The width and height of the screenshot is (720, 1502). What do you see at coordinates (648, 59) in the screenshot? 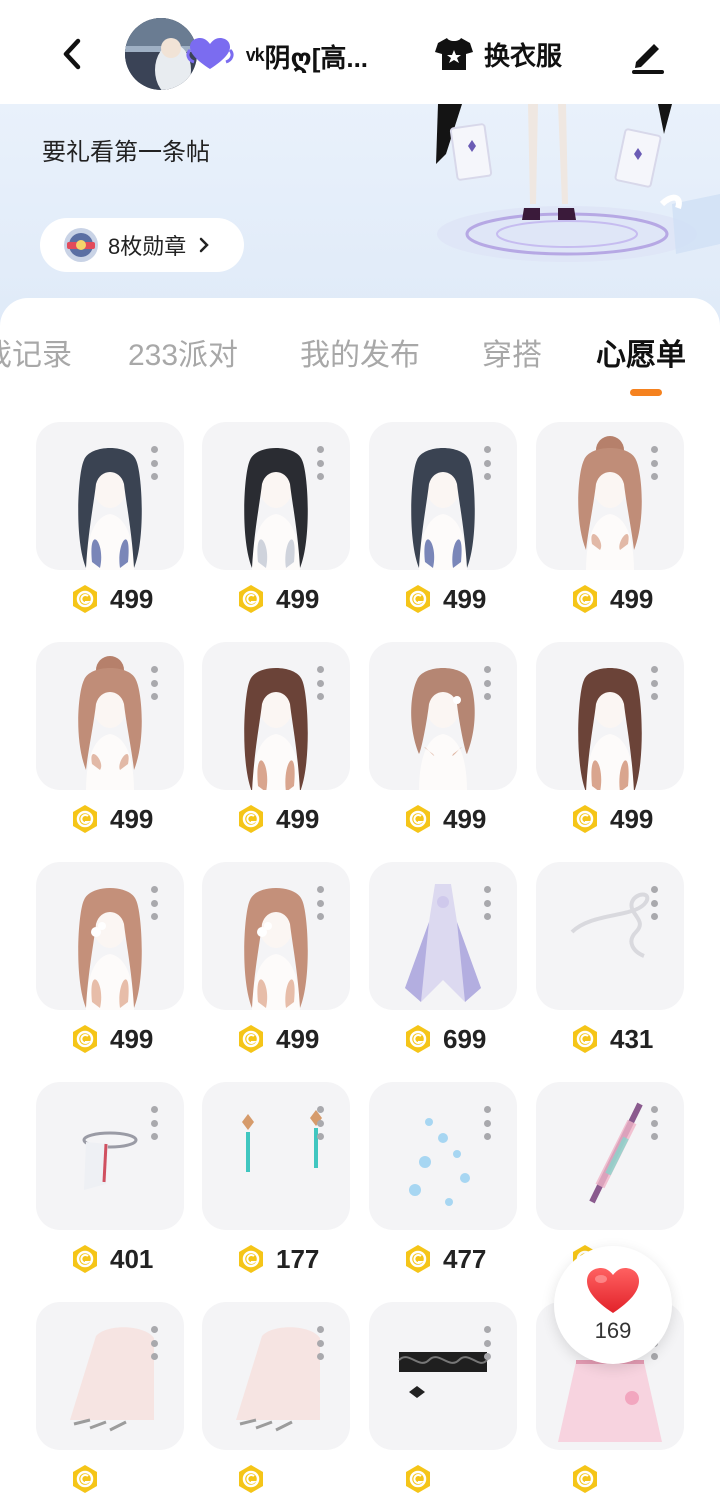
I see `edit-pencil-icon` at bounding box center [648, 59].